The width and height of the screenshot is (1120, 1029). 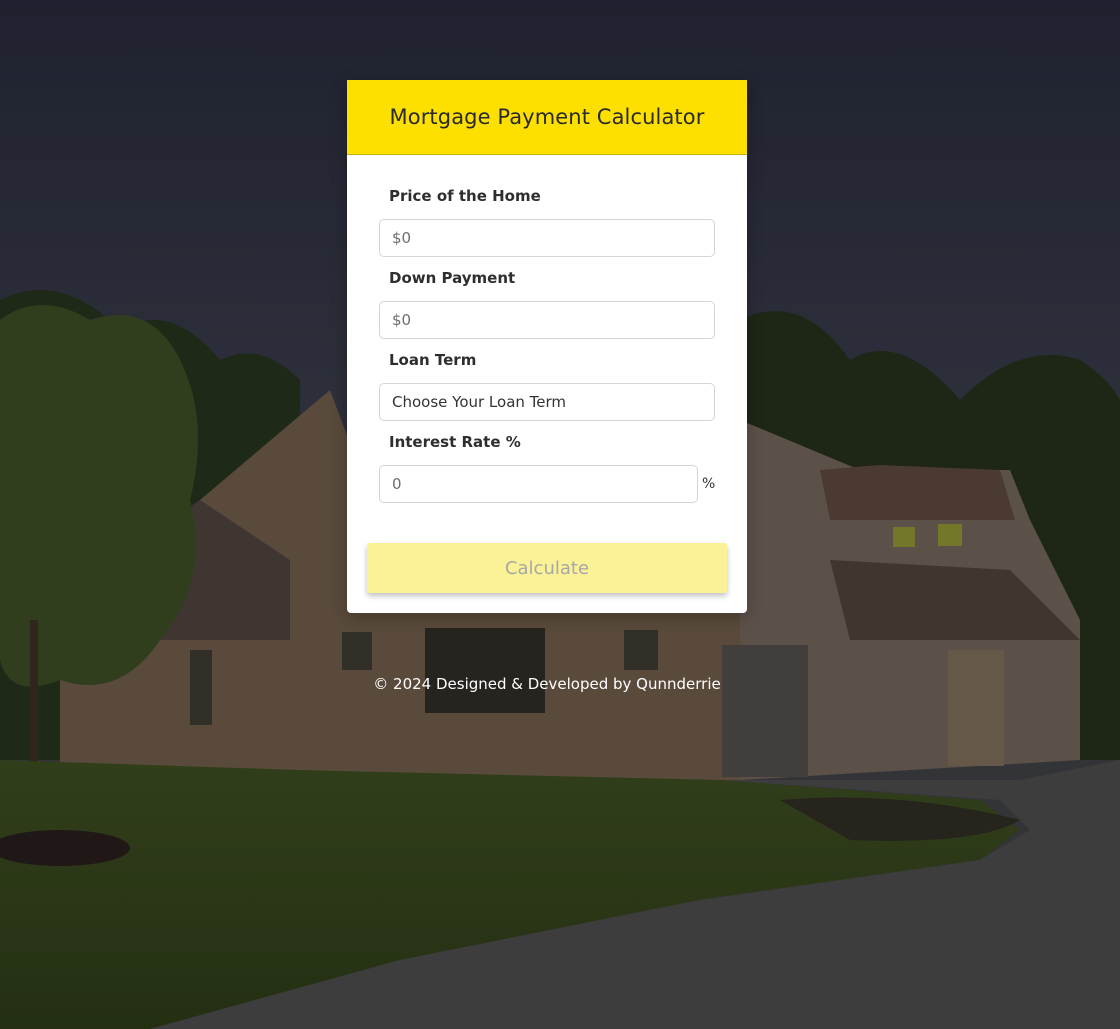 I want to click on interest-rate-label: Interest Rate %, so click(x=455, y=442).